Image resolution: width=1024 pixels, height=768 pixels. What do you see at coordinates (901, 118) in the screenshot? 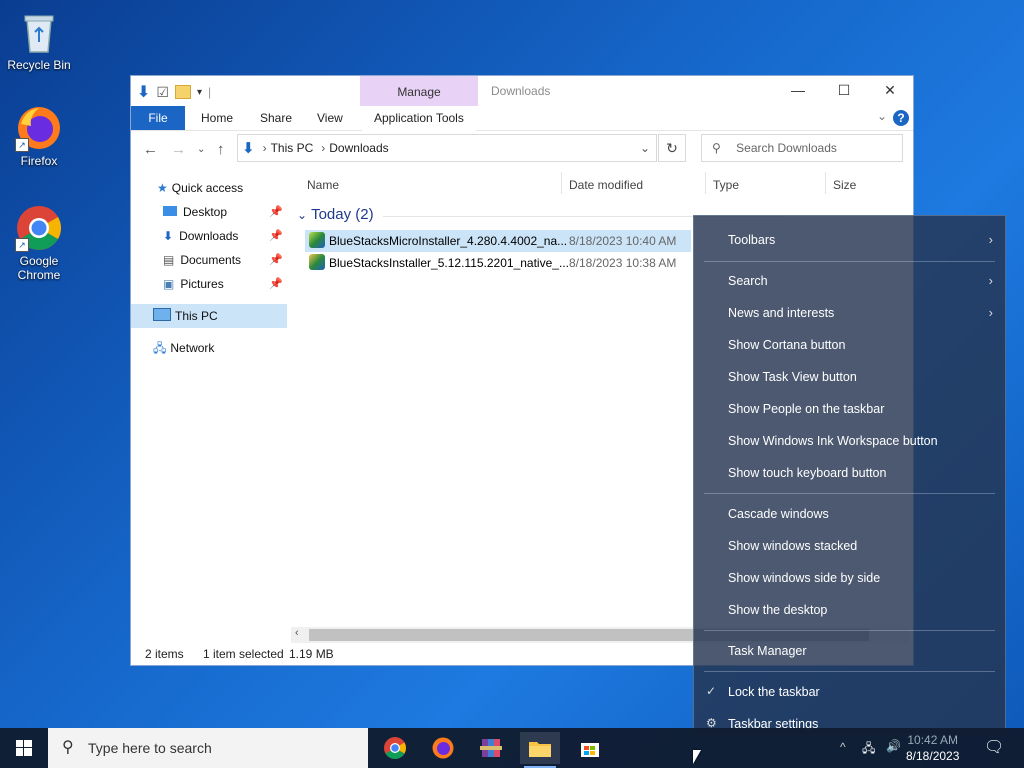
I see `help-icon: ?` at bounding box center [901, 118].